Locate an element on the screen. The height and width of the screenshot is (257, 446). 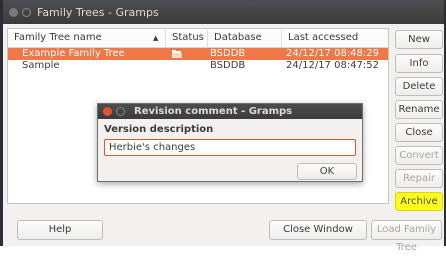
repair-button: Repair is located at coordinates (419, 178).